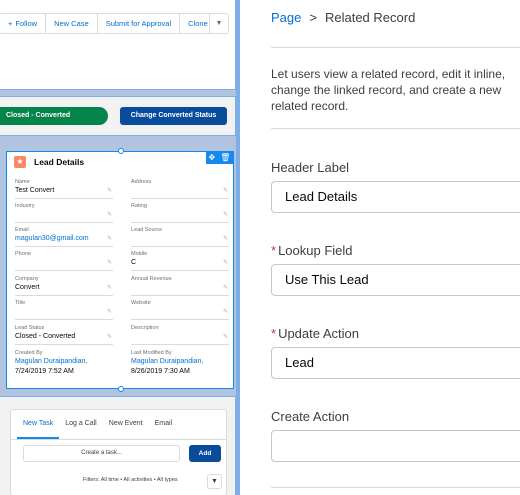  What do you see at coordinates (139, 23) in the screenshot?
I see `submit-for-approval-button: Submit for Approval` at bounding box center [139, 23].